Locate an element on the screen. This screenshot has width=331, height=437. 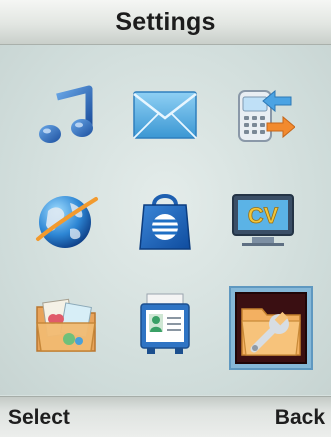
svg-text: CV is located at coordinates (263, 215).